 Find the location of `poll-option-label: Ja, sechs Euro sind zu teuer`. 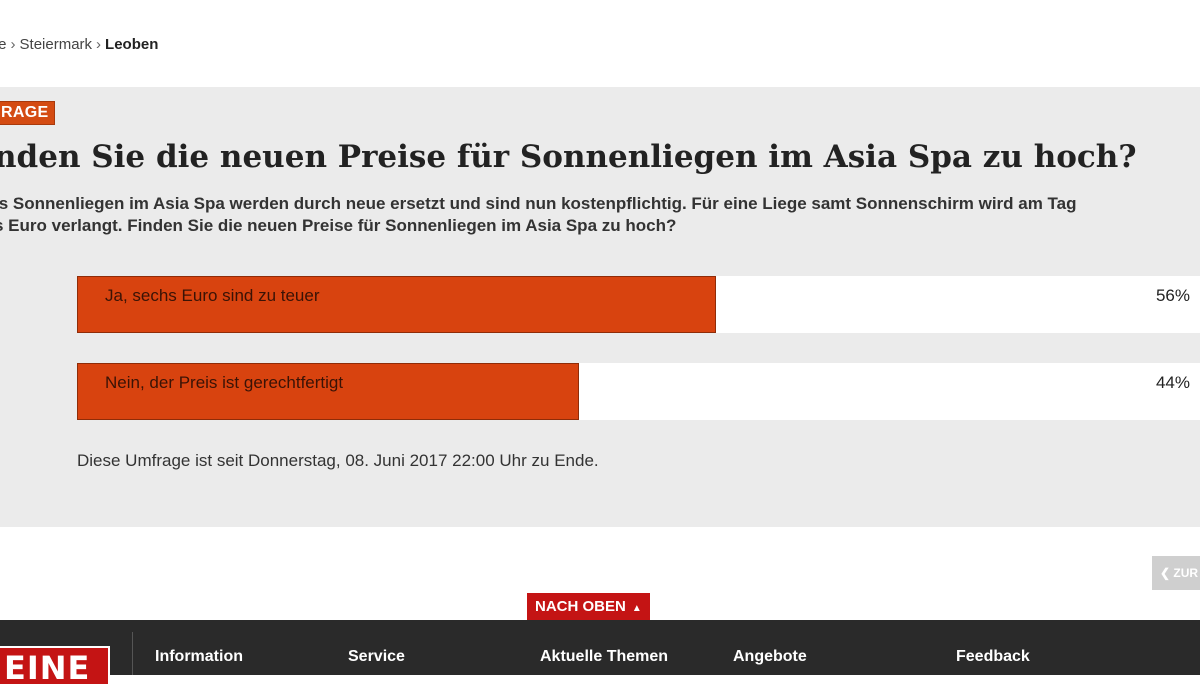

poll-option-label: Ja, sechs Euro sind zu teuer is located at coordinates (212, 295).